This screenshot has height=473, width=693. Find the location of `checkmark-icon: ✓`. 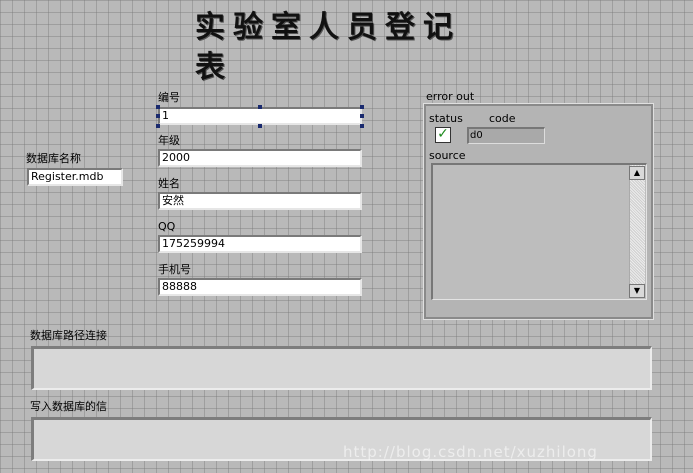

checkmark-icon: ✓ is located at coordinates (443, 134).